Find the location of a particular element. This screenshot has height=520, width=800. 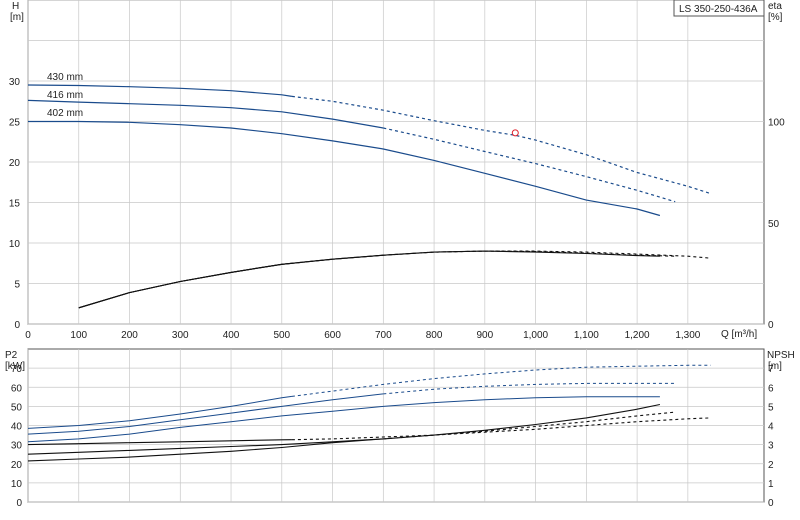

x-tick-label: 400 is located at coordinates (231, 335).